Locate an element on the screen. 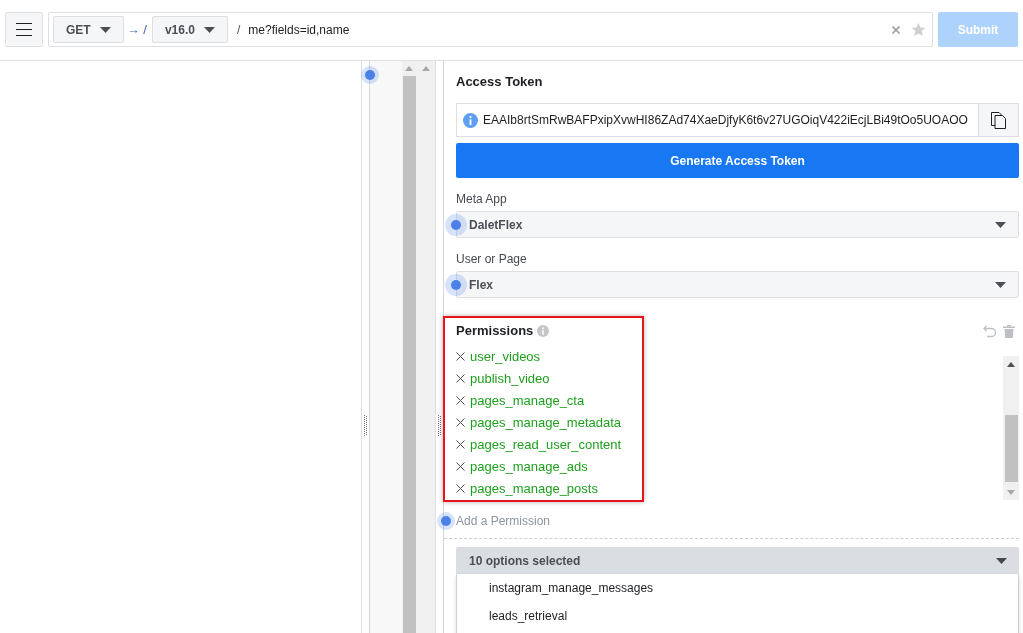  scroll-up-icon is located at coordinates (1011, 364).